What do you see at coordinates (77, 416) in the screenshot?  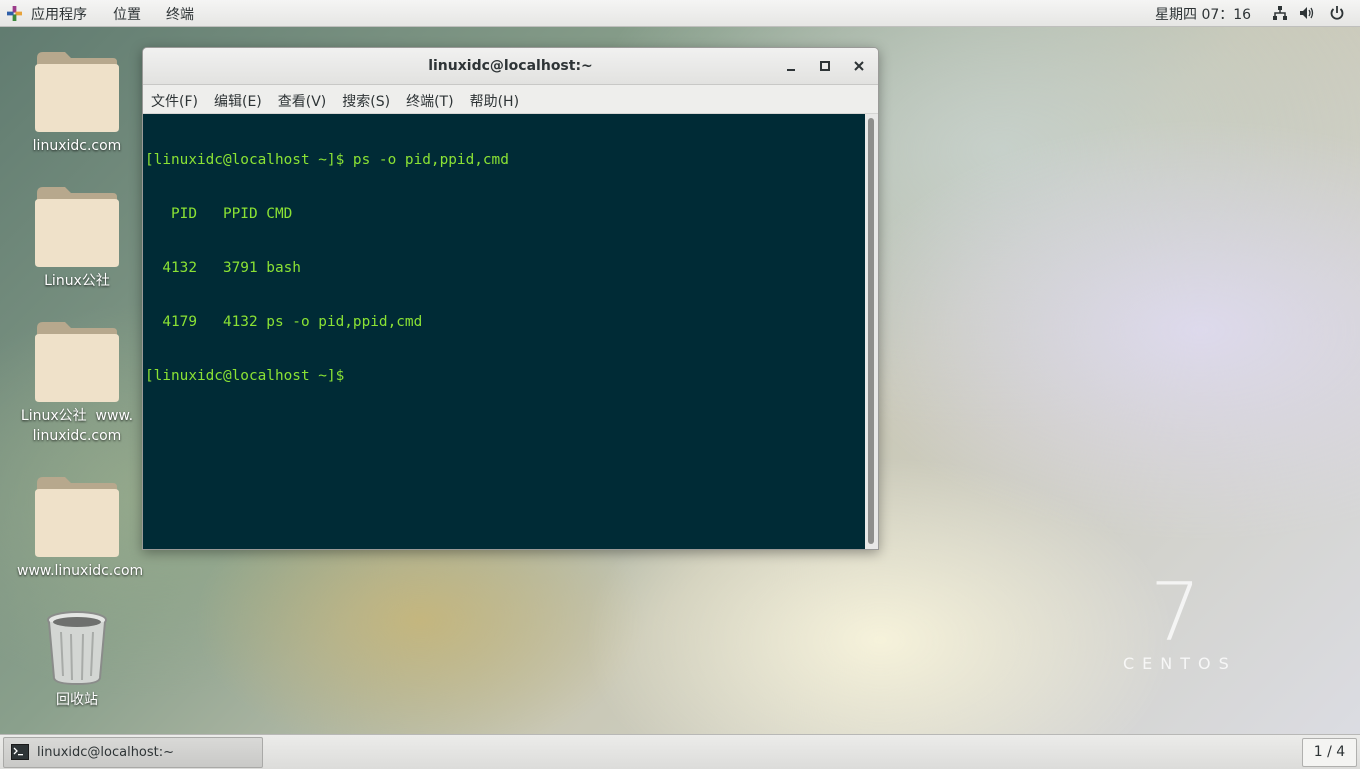 I see `desktop-icon-label-line1: Linux公社 www.` at bounding box center [77, 416].